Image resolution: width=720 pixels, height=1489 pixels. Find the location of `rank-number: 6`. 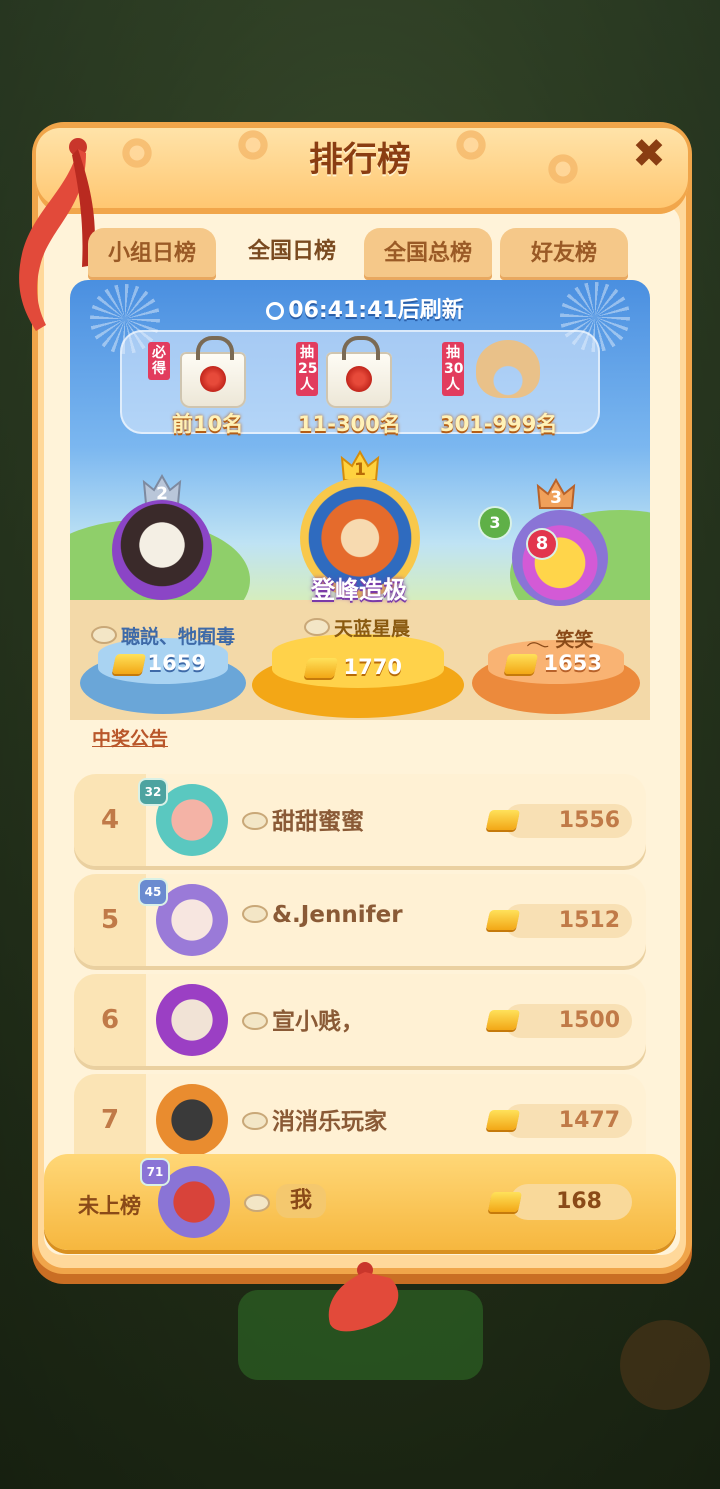

rank-number: 6 is located at coordinates (110, 1020).